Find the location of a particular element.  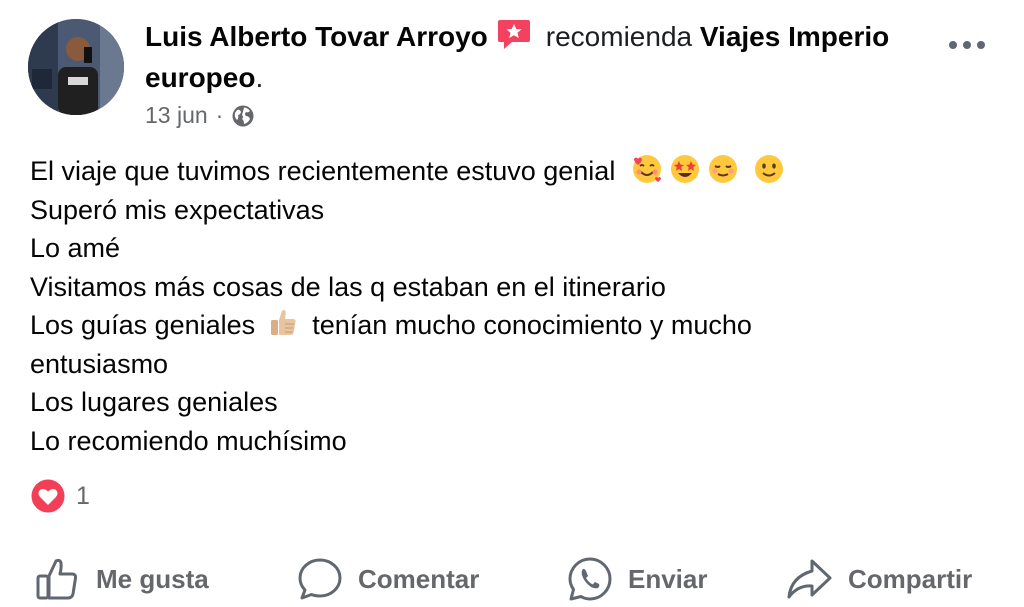

like-button: Me gusta is located at coordinates (121, 579).